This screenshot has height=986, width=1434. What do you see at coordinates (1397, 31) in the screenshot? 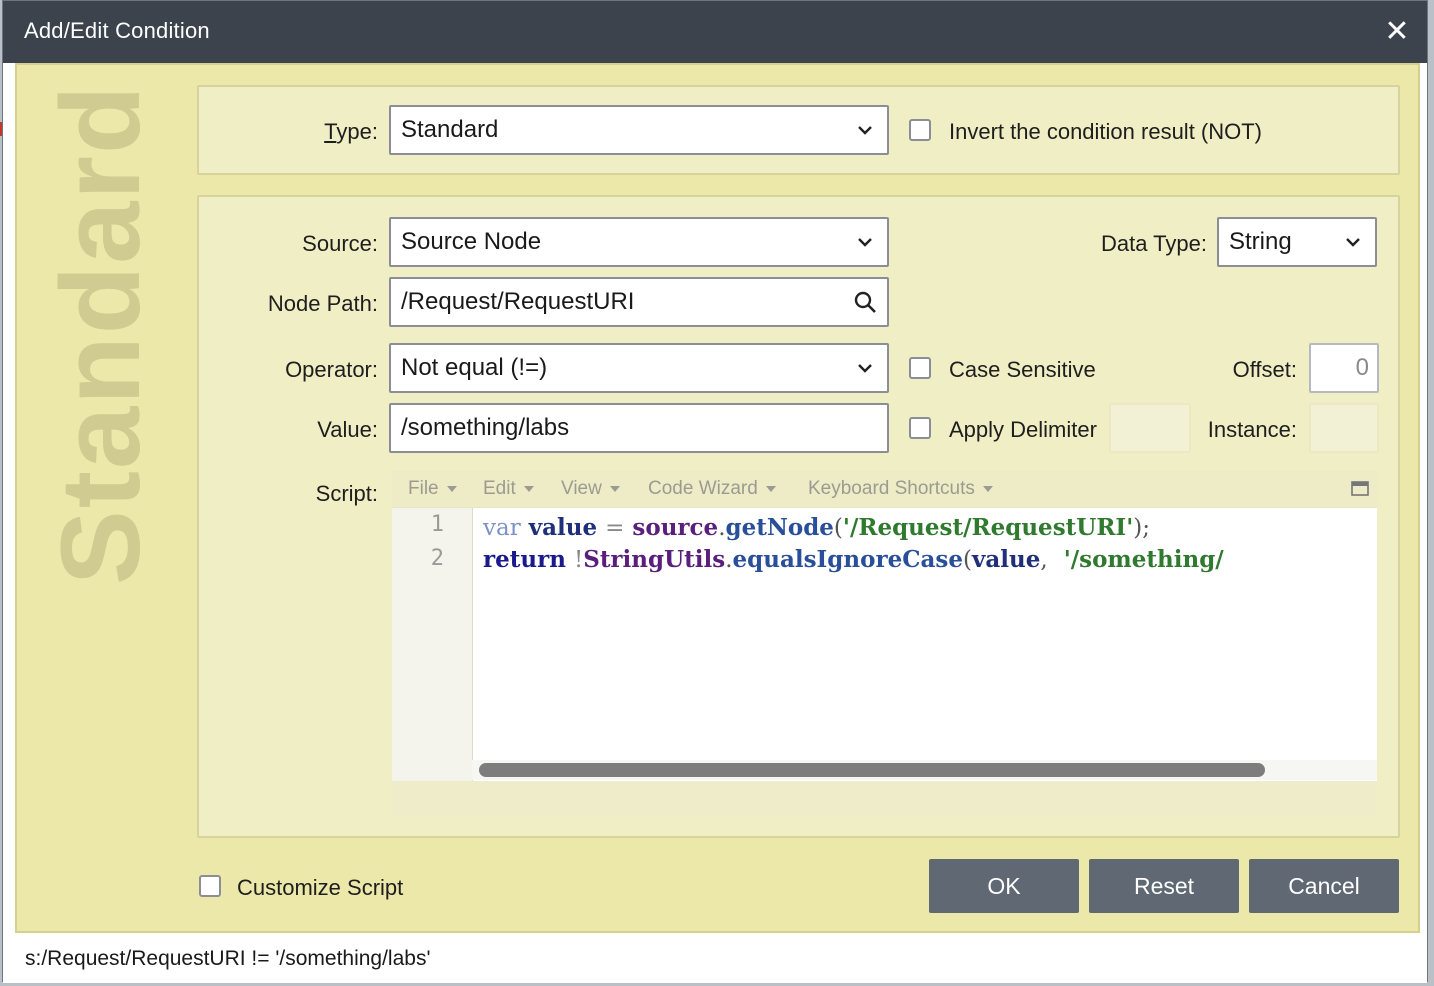
I see `close-icon: ✕` at bounding box center [1397, 31].